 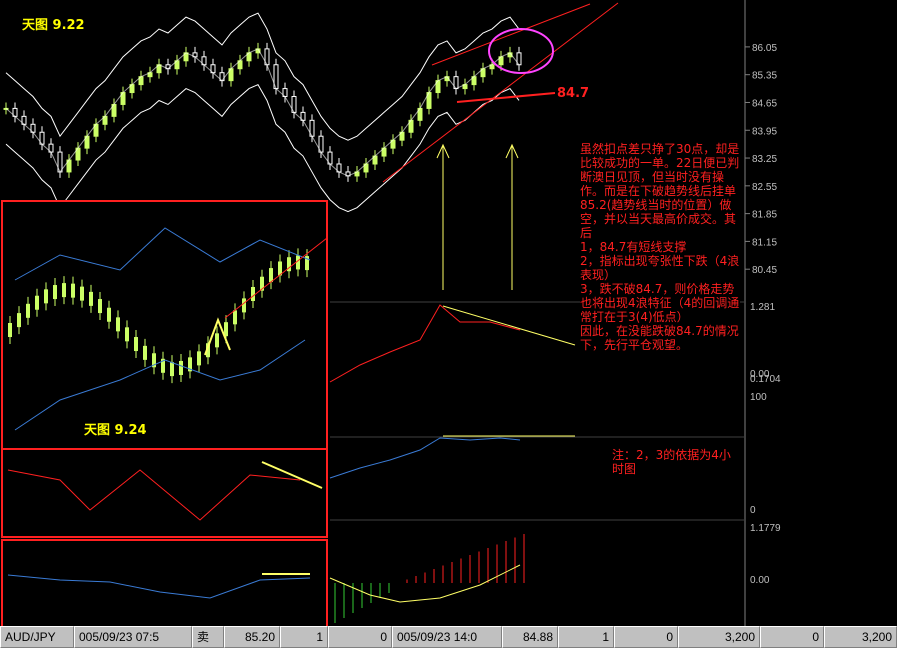 What do you see at coordinates (764, 215) in the screenshot?
I see `y-tick-label: 81.85` at bounding box center [764, 215].